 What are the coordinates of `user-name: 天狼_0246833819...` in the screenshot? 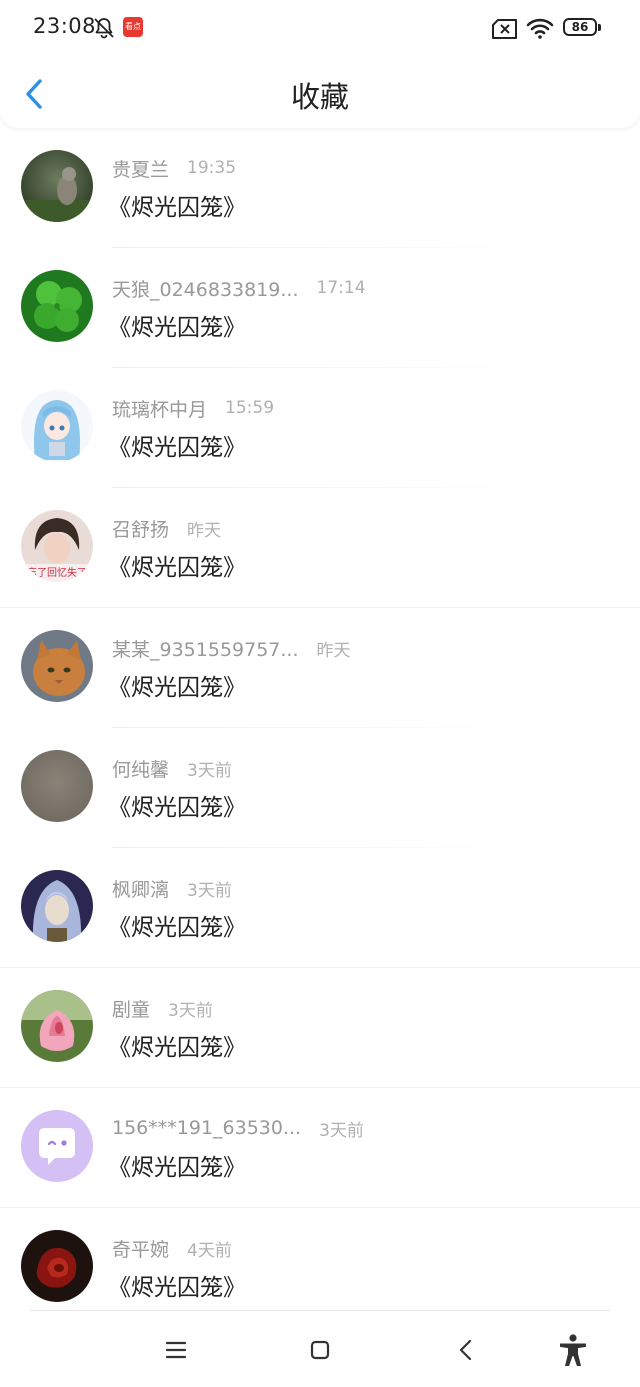 It's located at (205, 289).